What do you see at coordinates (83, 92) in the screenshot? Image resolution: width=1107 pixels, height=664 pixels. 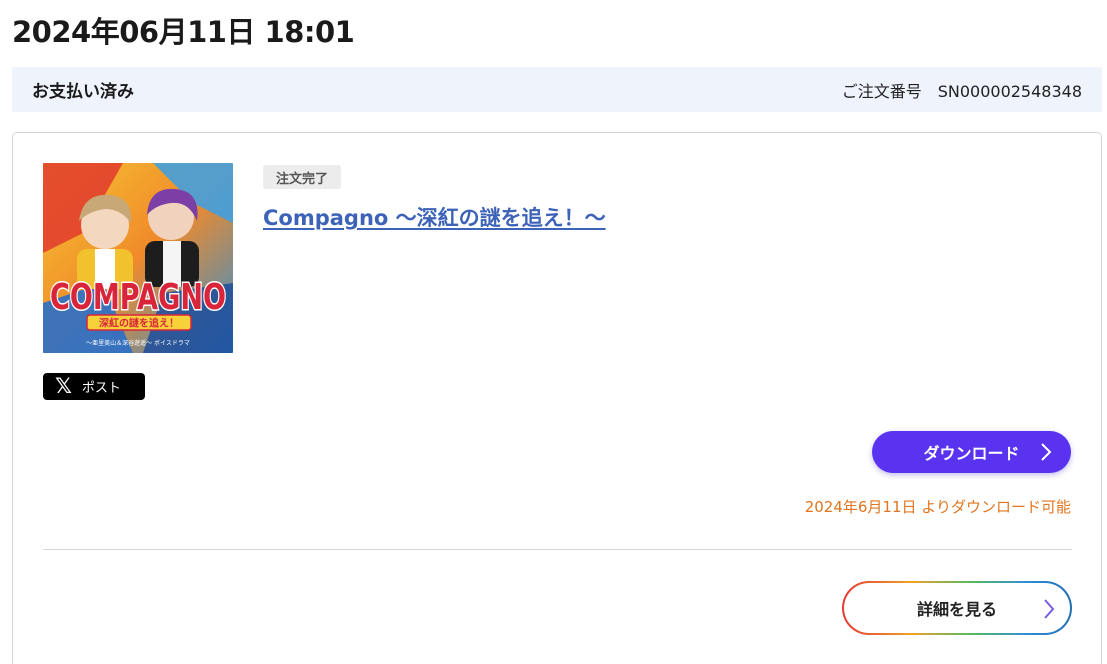 I see `payment-status: お支払い済み` at bounding box center [83, 92].